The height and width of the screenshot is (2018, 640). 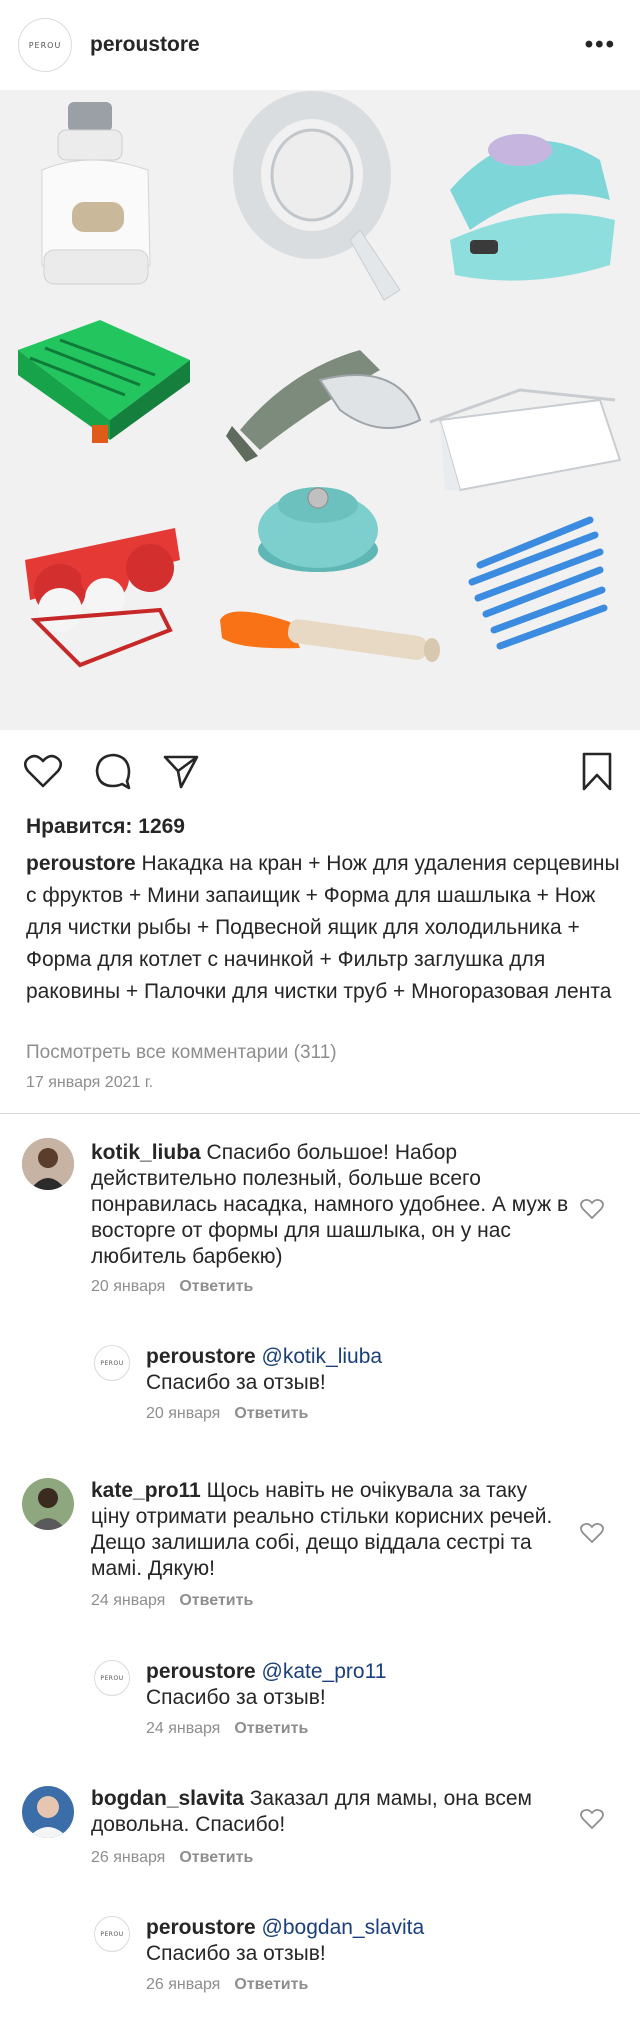 I want to click on profile-avatar: PEROU, so click(x=45, y=45).